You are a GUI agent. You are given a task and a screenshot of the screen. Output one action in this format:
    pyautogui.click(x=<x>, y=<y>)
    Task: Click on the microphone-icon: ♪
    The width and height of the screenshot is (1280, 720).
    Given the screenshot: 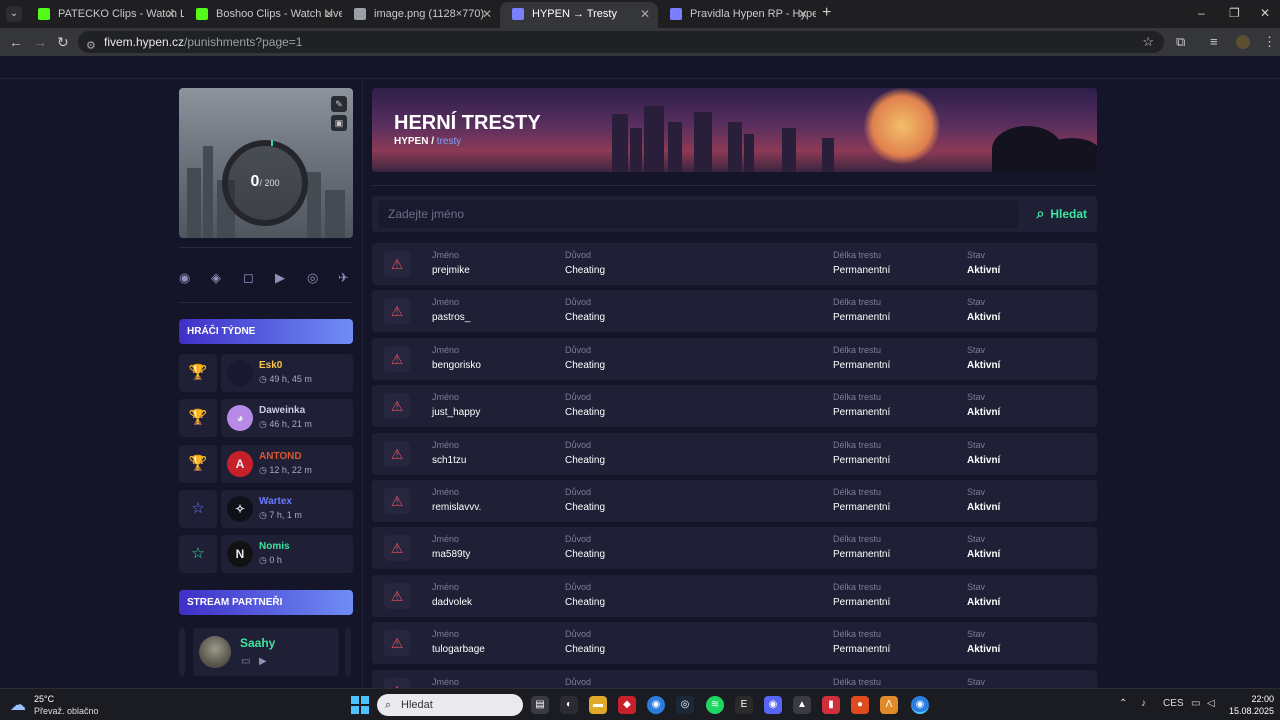 What is the action you would take?
    pyautogui.click(x=1143, y=703)
    